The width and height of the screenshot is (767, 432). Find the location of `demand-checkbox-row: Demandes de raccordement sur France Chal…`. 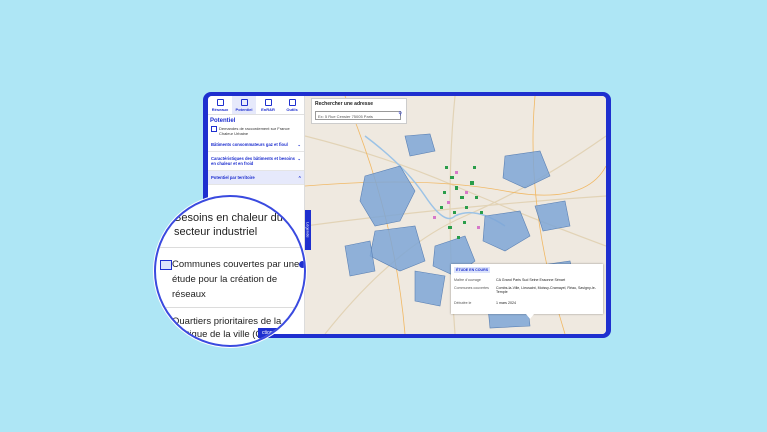

demand-checkbox-row: Demandes de raccordement sur France Chal… is located at coordinates (256, 131).